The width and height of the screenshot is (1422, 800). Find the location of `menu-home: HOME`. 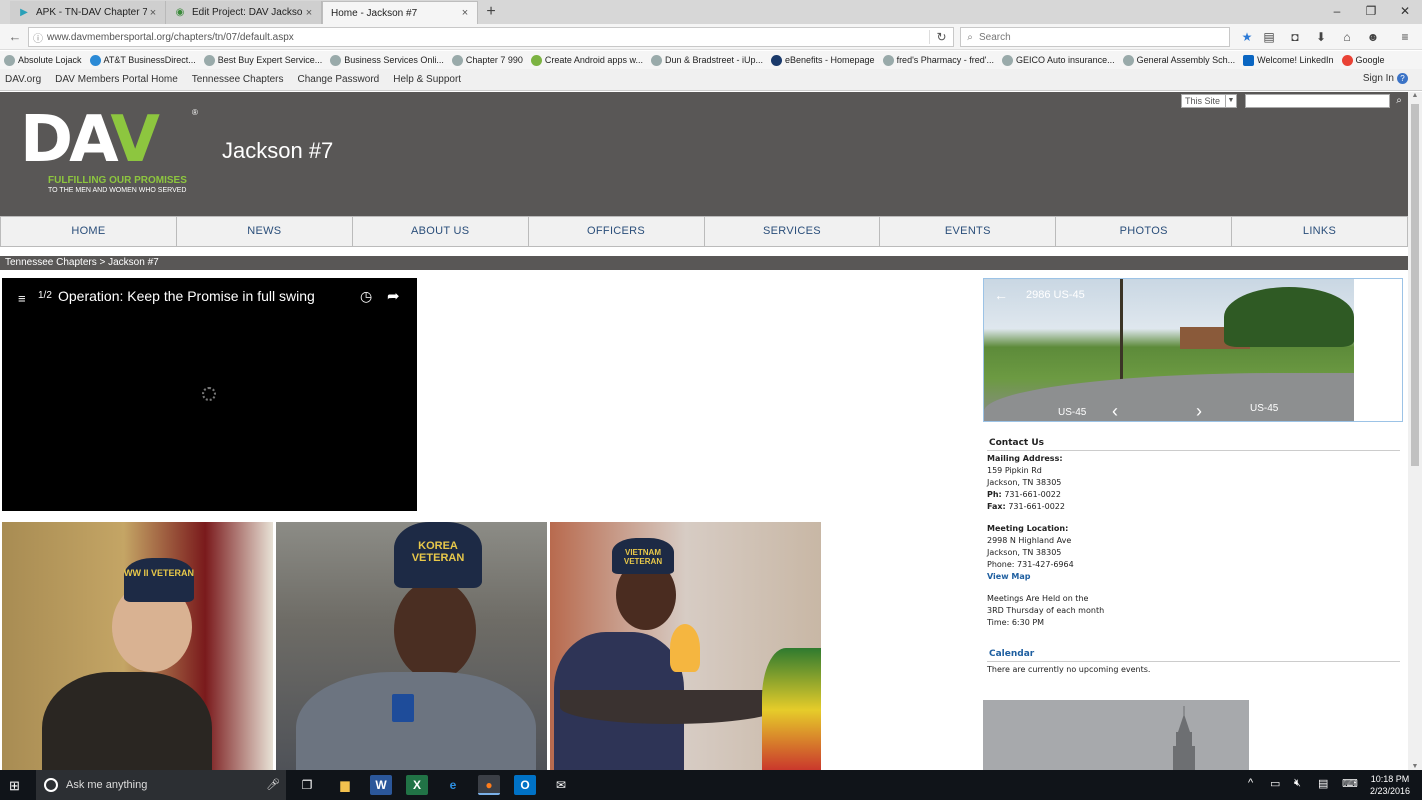

menu-home: HOME is located at coordinates (89, 231).